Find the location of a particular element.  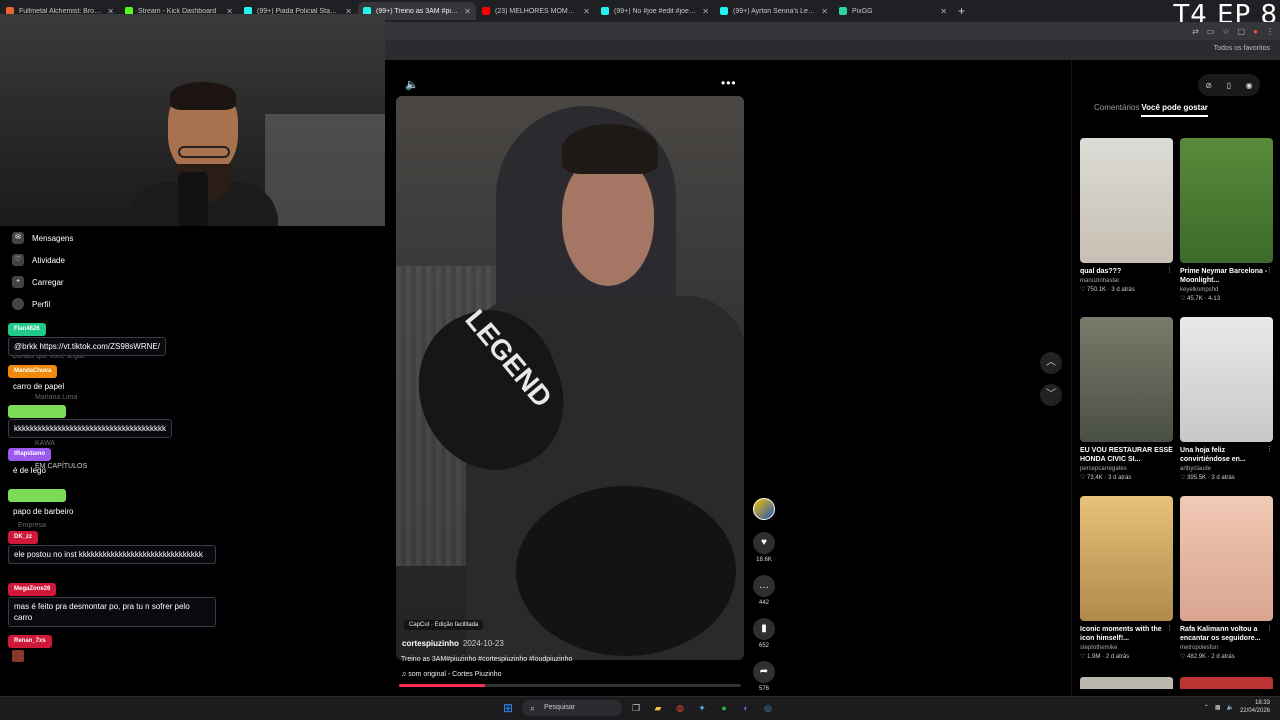

sidebar-item-upload: + Carregar is located at coordinates (38, 282).